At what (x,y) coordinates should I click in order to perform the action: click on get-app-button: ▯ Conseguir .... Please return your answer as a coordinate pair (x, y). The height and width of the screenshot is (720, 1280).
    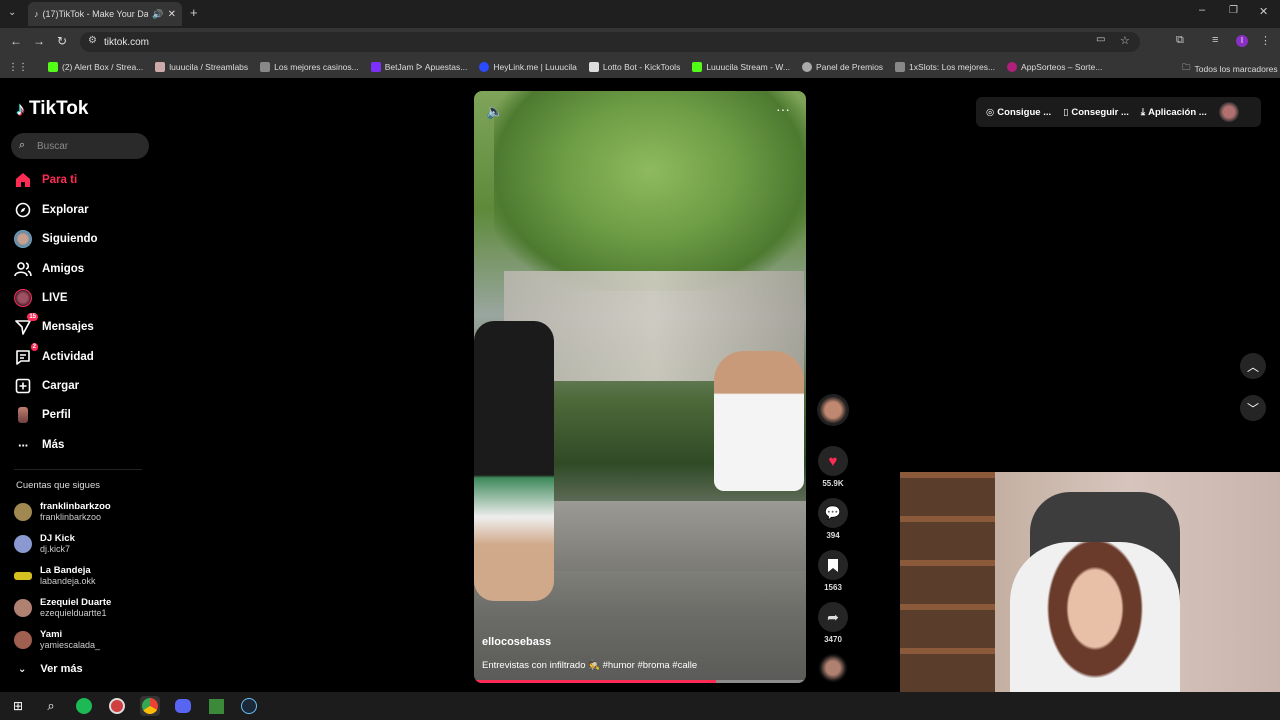
    Looking at the image, I should click on (1096, 112).